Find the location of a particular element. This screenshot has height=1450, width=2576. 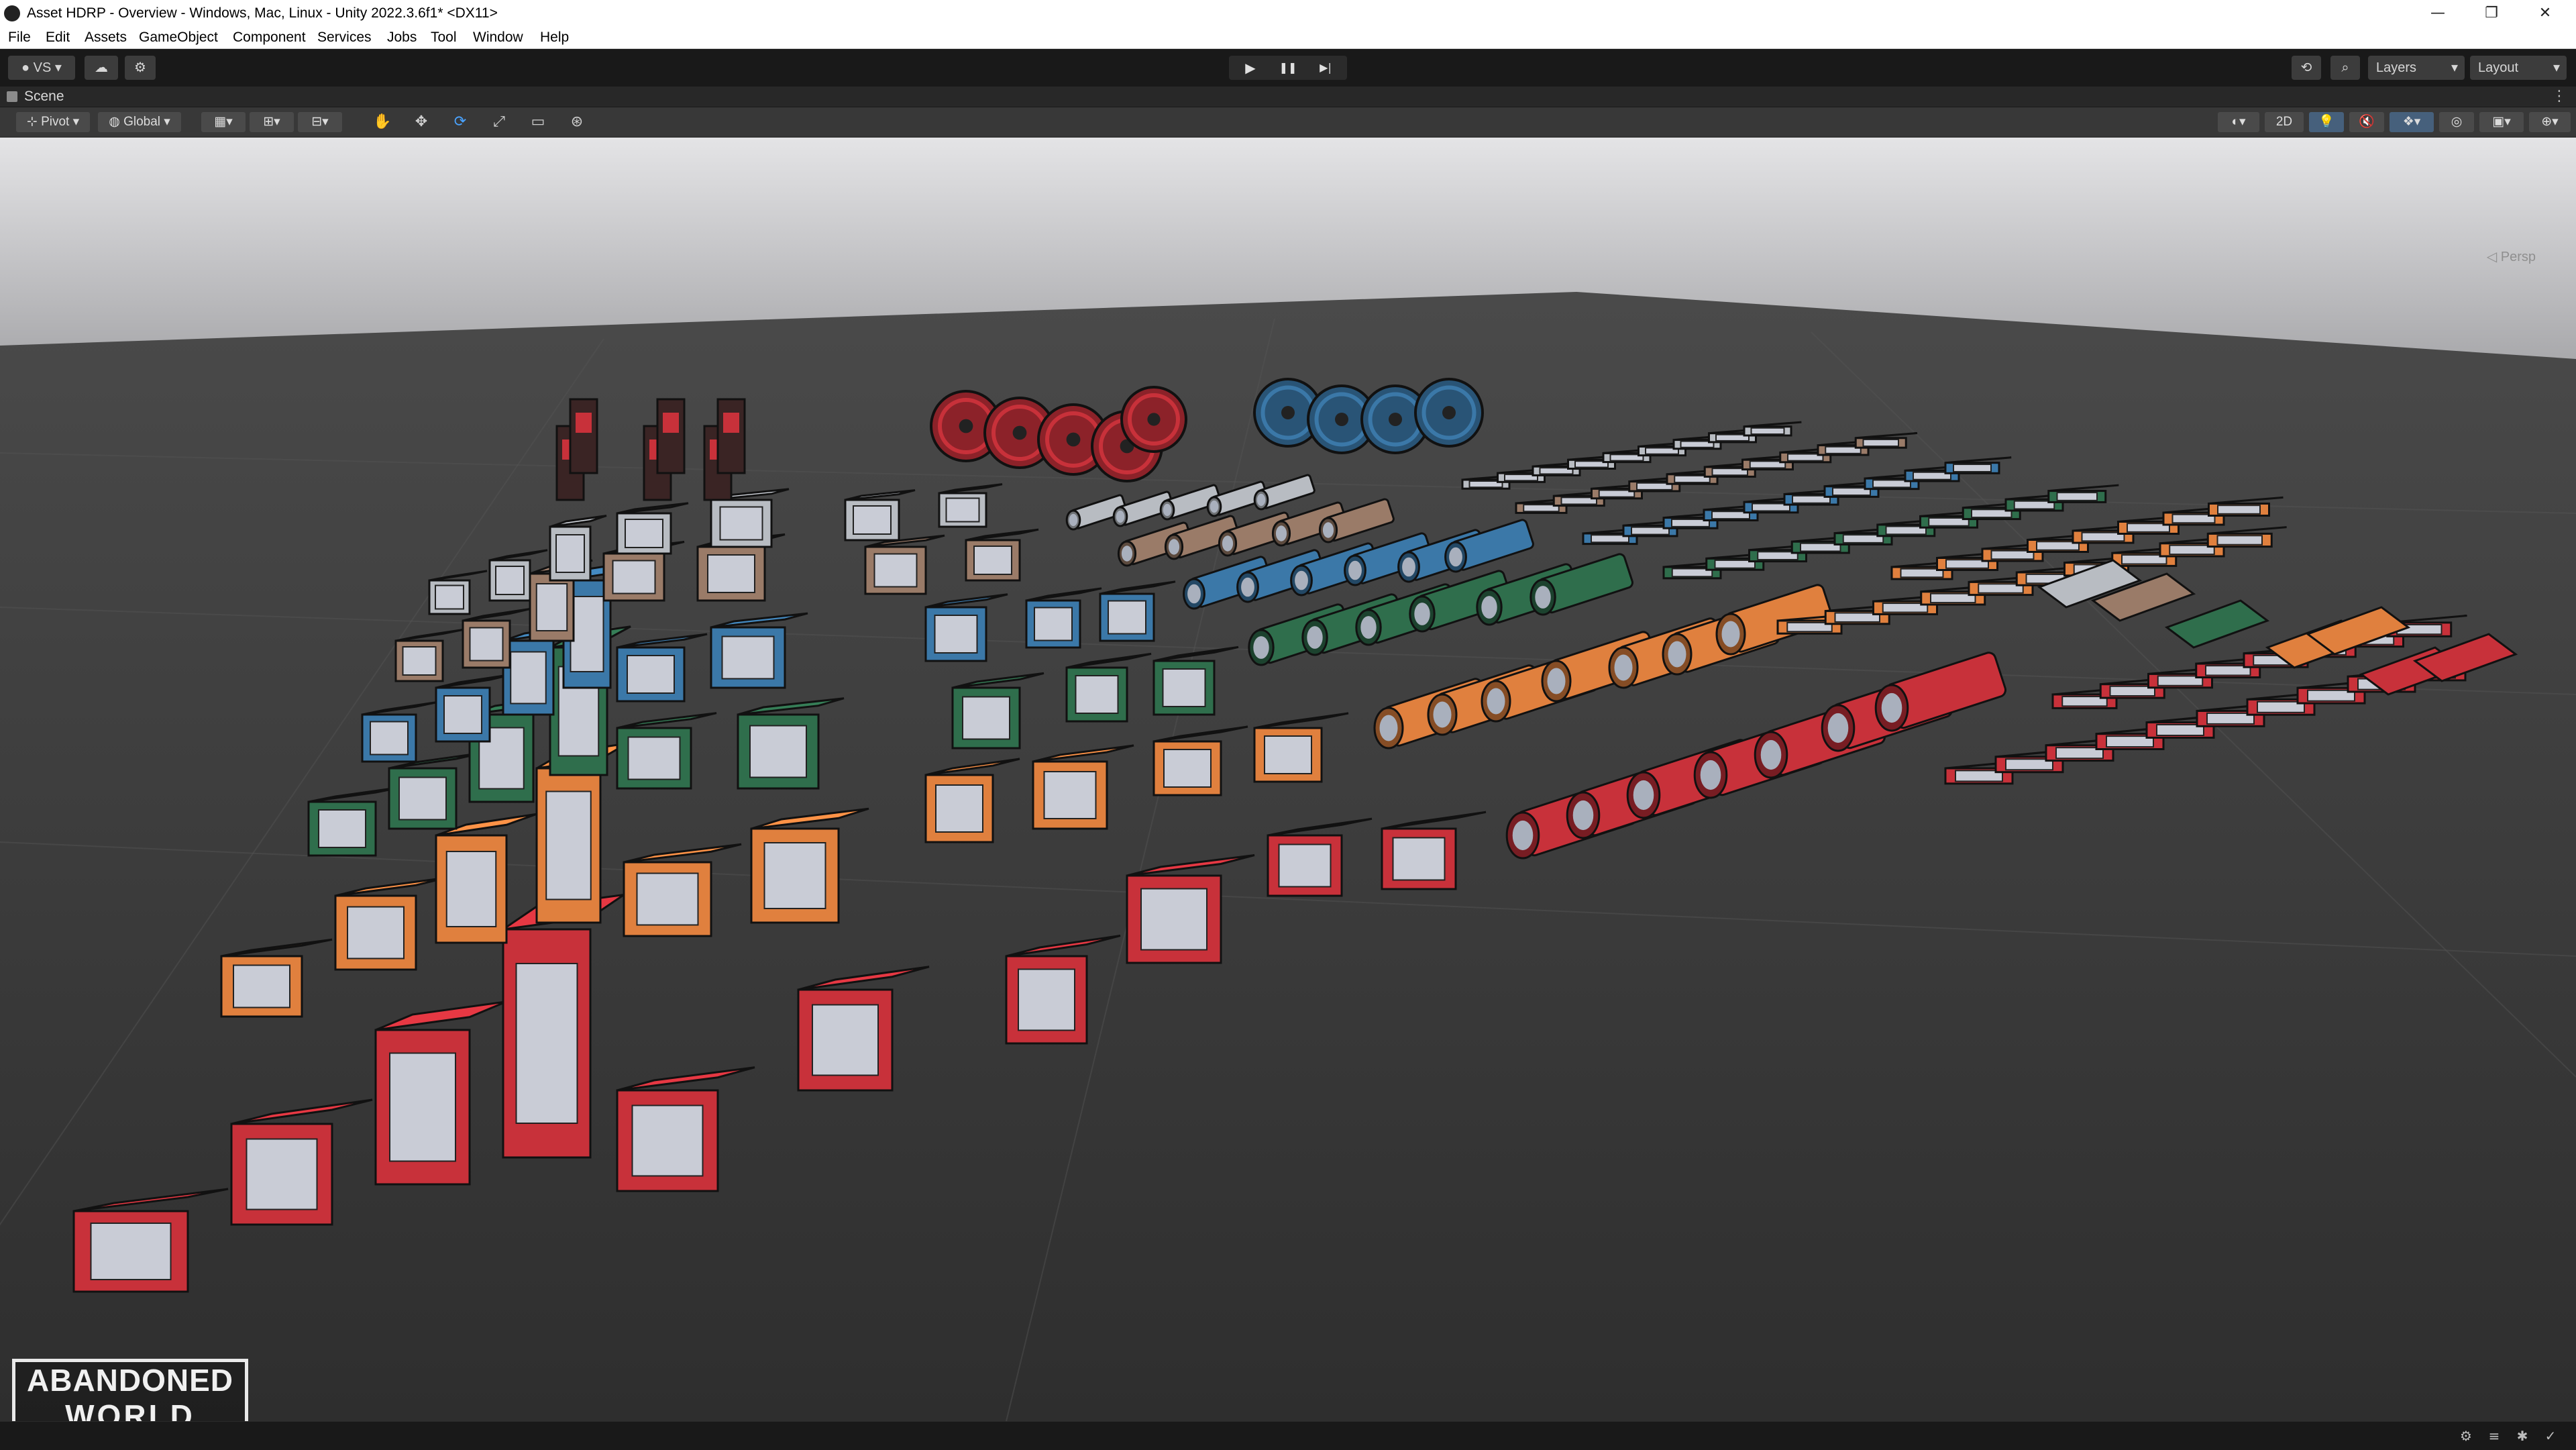

restore-icon: ❐ is located at coordinates (2491, 14).